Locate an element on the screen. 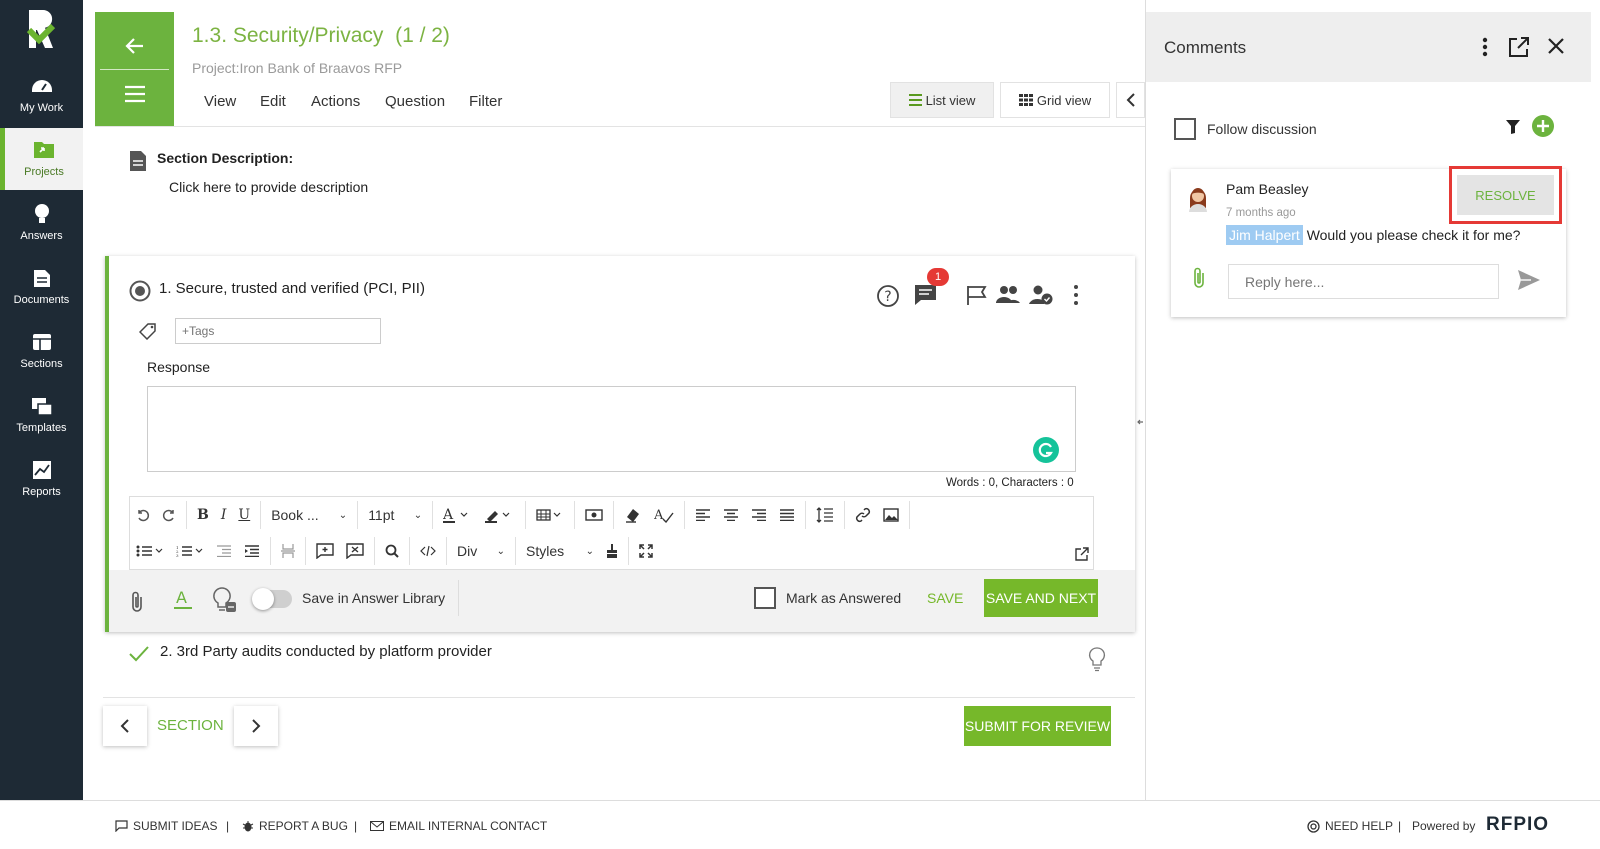 The image size is (1600, 849). reply-input is located at coordinates (1363, 281).